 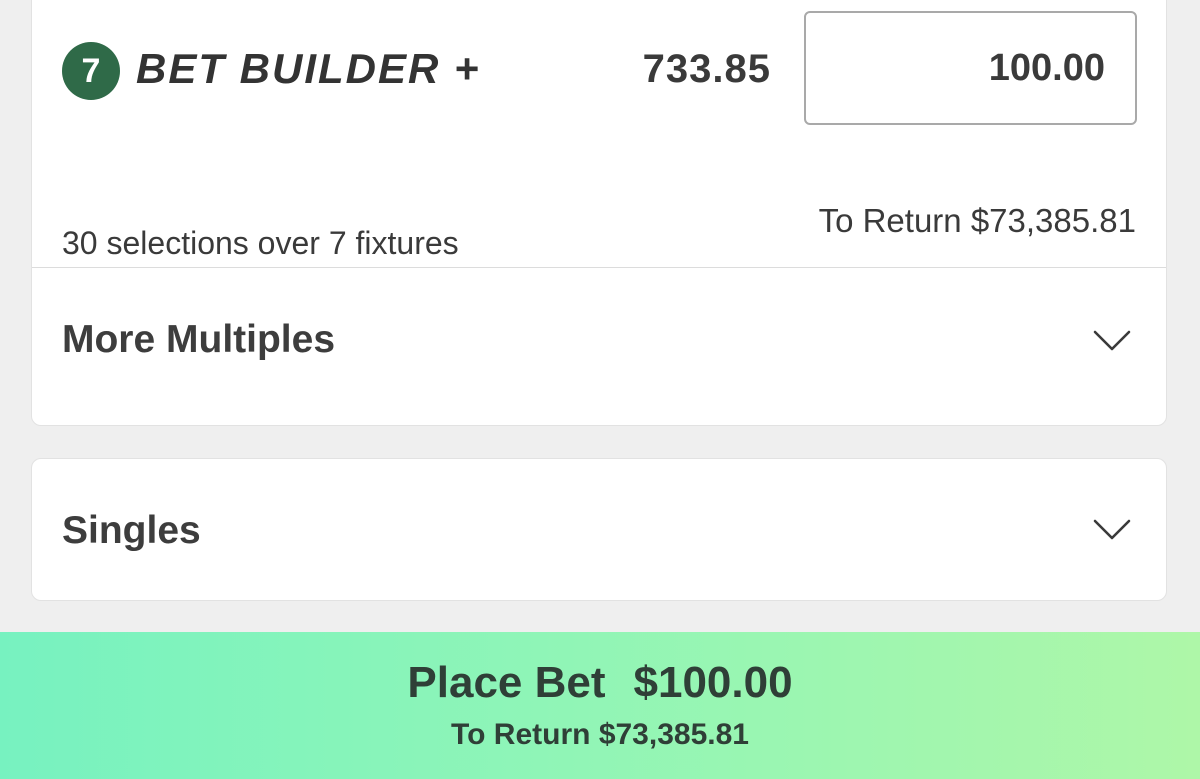 What do you see at coordinates (706, 69) in the screenshot?
I see `bet-builder-odds: 733.85` at bounding box center [706, 69].